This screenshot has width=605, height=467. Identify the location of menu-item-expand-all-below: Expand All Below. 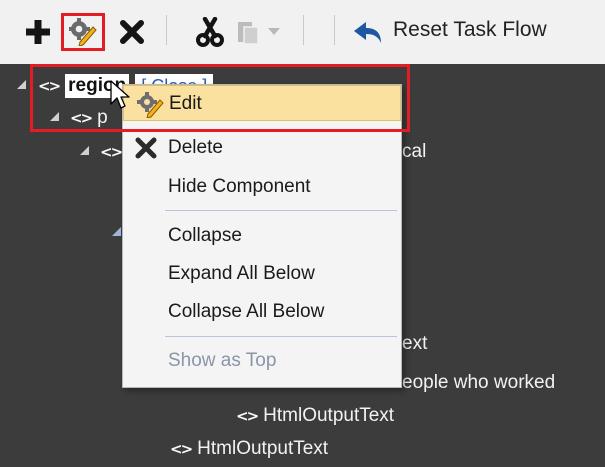
(262, 274).